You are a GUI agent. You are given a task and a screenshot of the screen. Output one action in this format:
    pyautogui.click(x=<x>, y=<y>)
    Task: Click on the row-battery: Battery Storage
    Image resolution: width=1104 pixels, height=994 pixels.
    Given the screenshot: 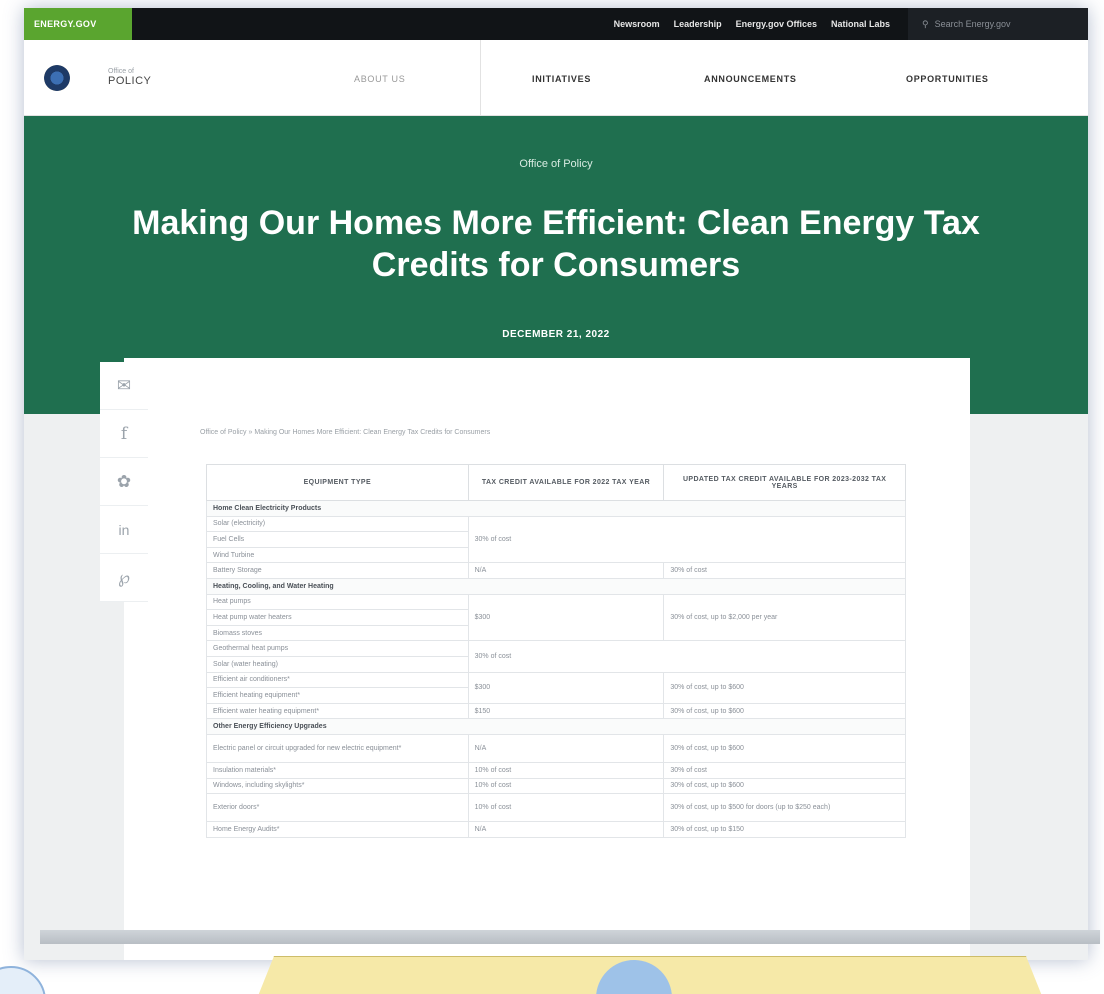 What is the action you would take?
    pyautogui.click(x=337, y=570)
    